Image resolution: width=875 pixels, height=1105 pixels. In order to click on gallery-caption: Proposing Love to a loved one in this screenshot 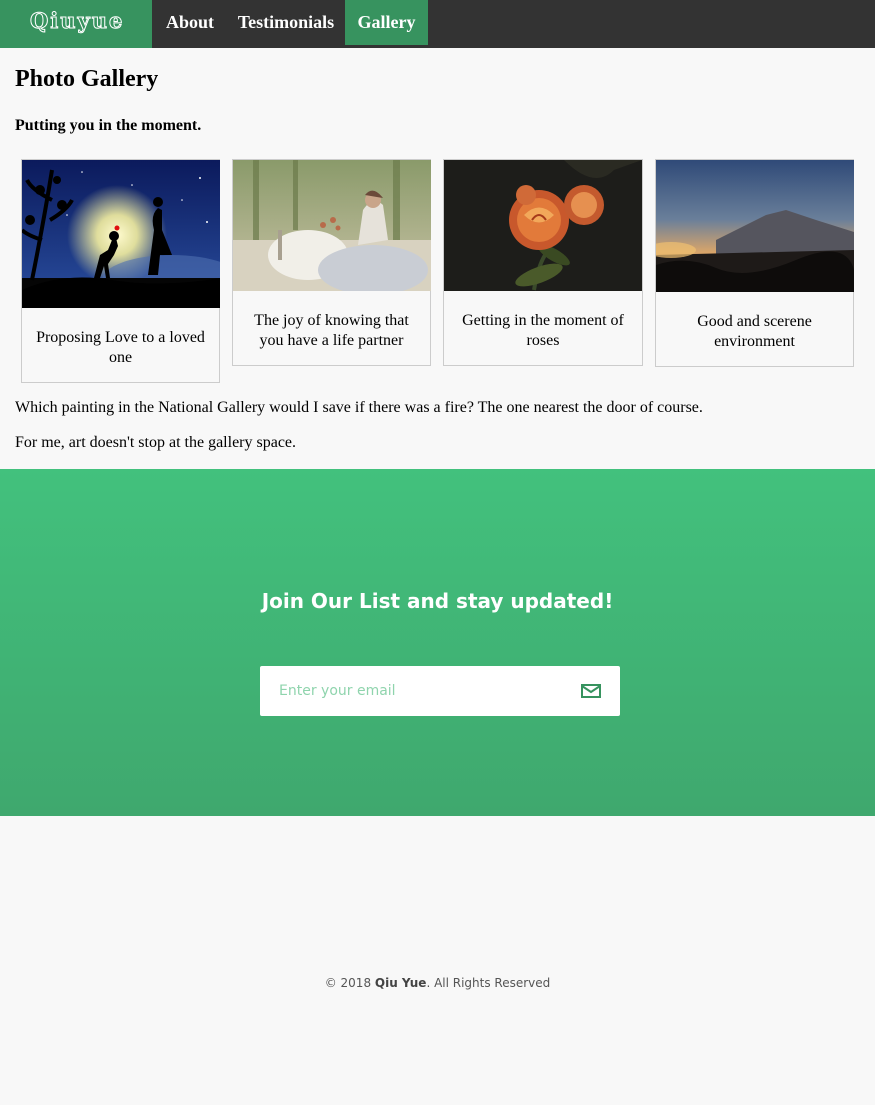, I will do `click(120, 347)`.